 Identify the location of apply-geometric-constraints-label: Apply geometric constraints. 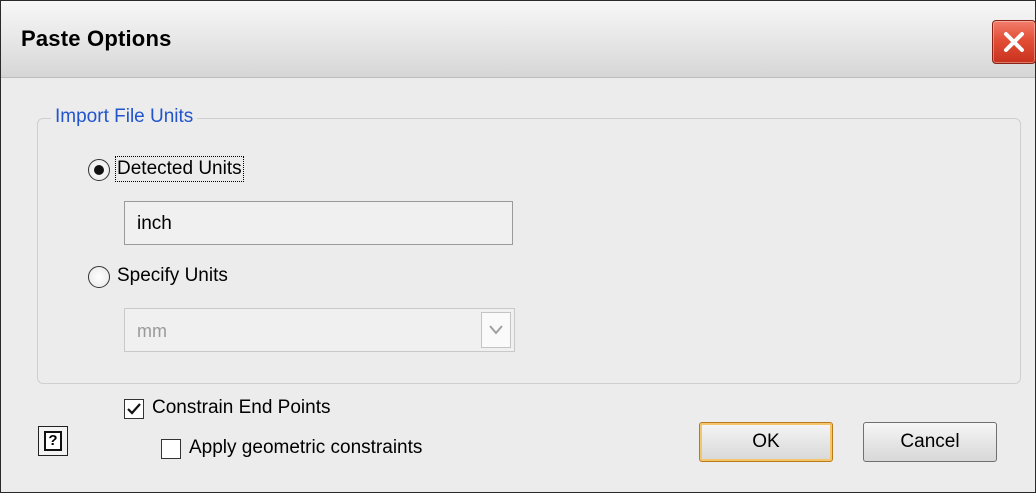
(305, 448).